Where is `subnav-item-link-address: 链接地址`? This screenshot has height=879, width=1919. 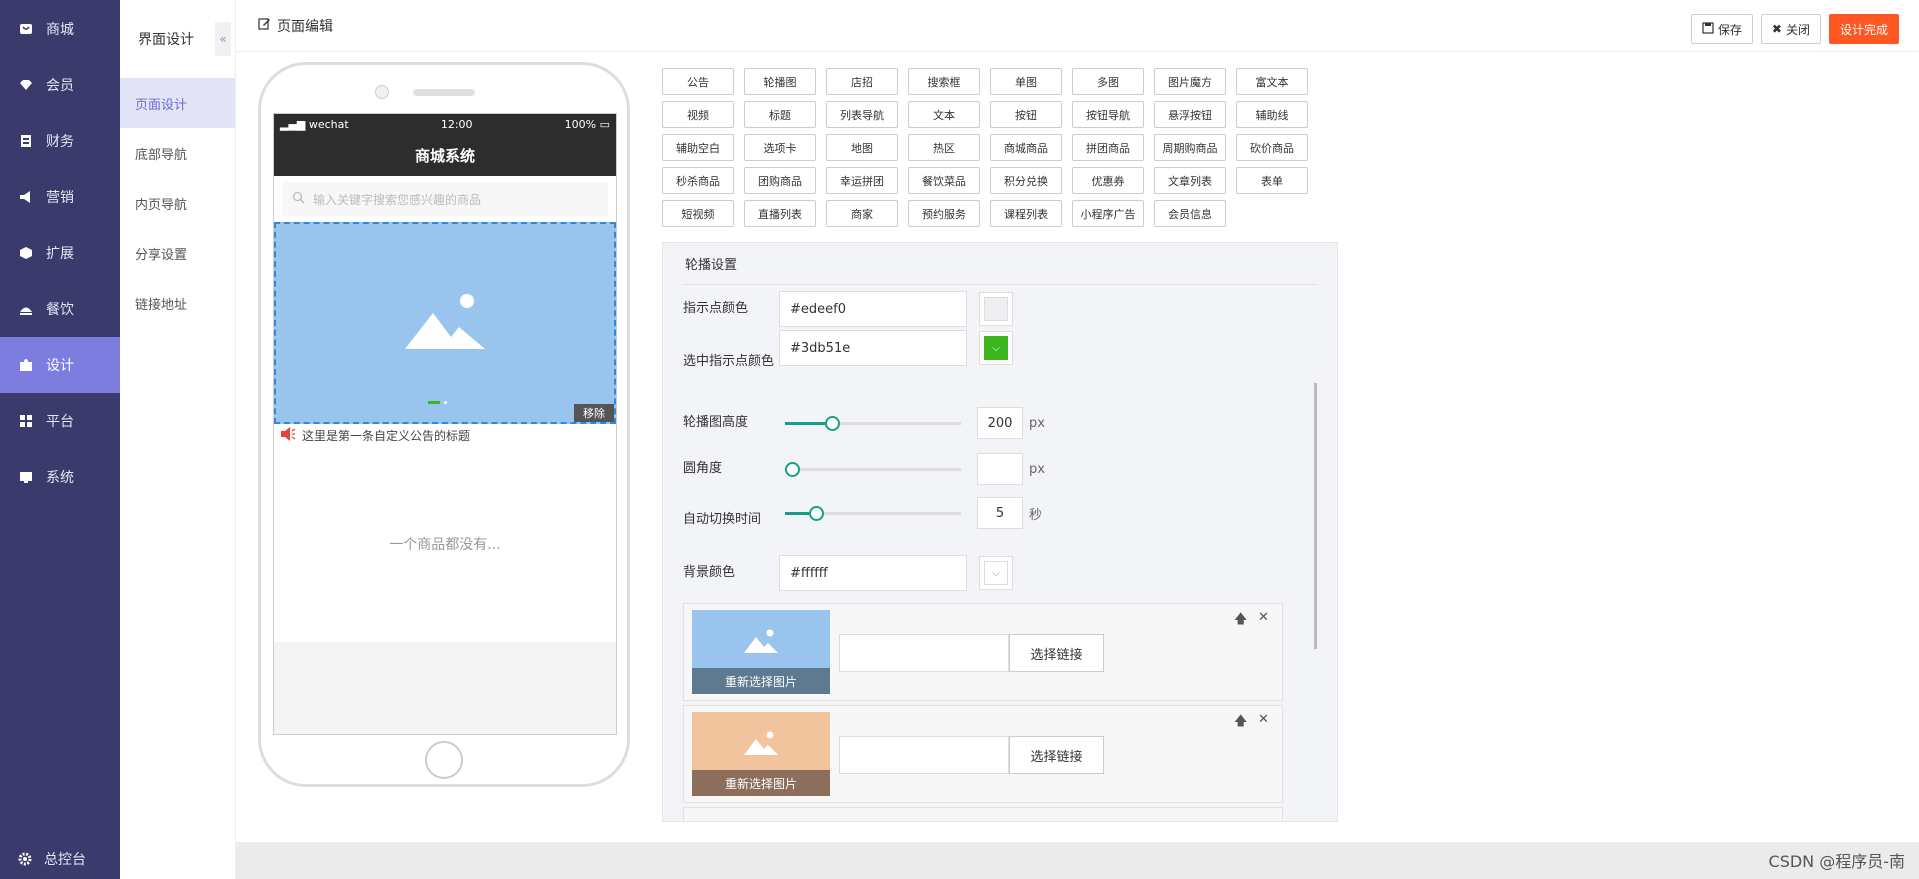 subnav-item-link-address: 链接地址 is located at coordinates (177, 303).